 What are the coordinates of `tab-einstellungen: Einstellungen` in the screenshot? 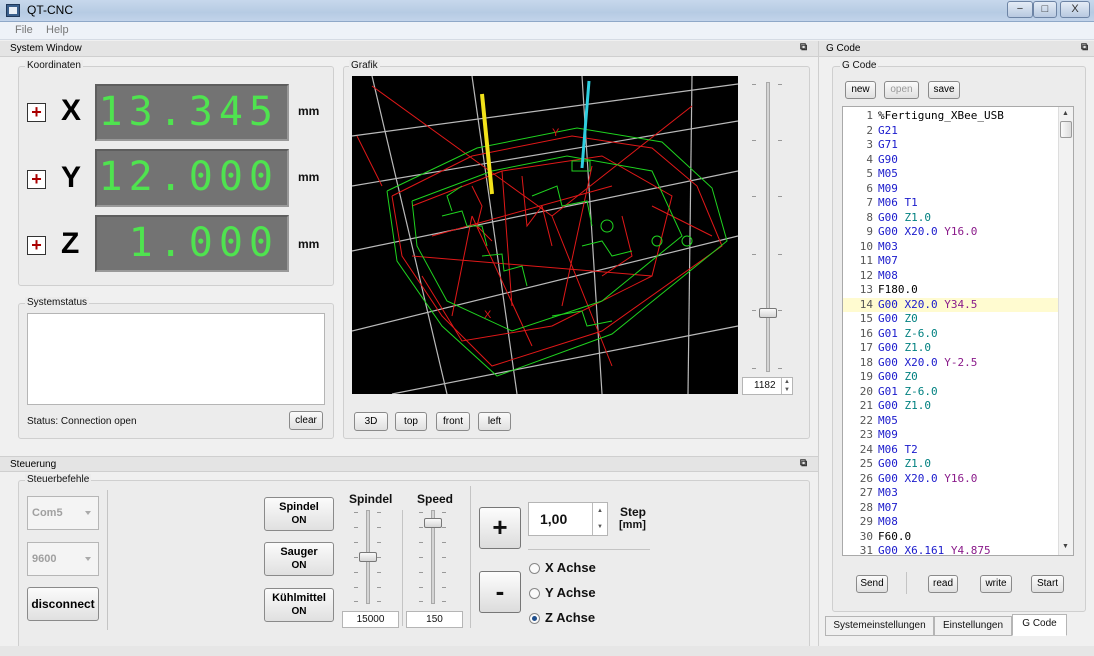 It's located at (973, 626).